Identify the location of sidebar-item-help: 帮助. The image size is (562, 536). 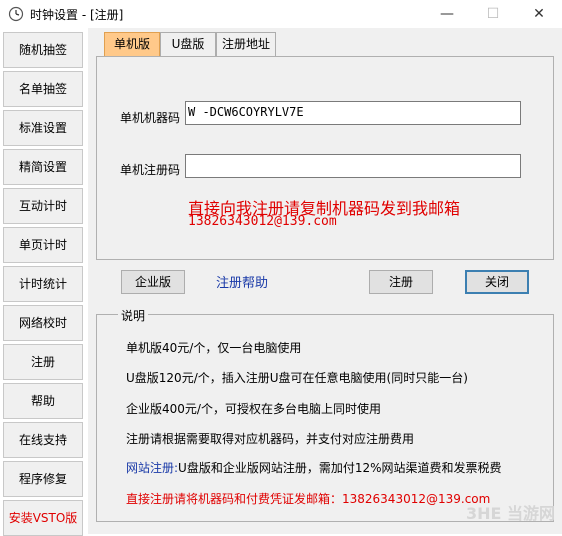
(43, 401).